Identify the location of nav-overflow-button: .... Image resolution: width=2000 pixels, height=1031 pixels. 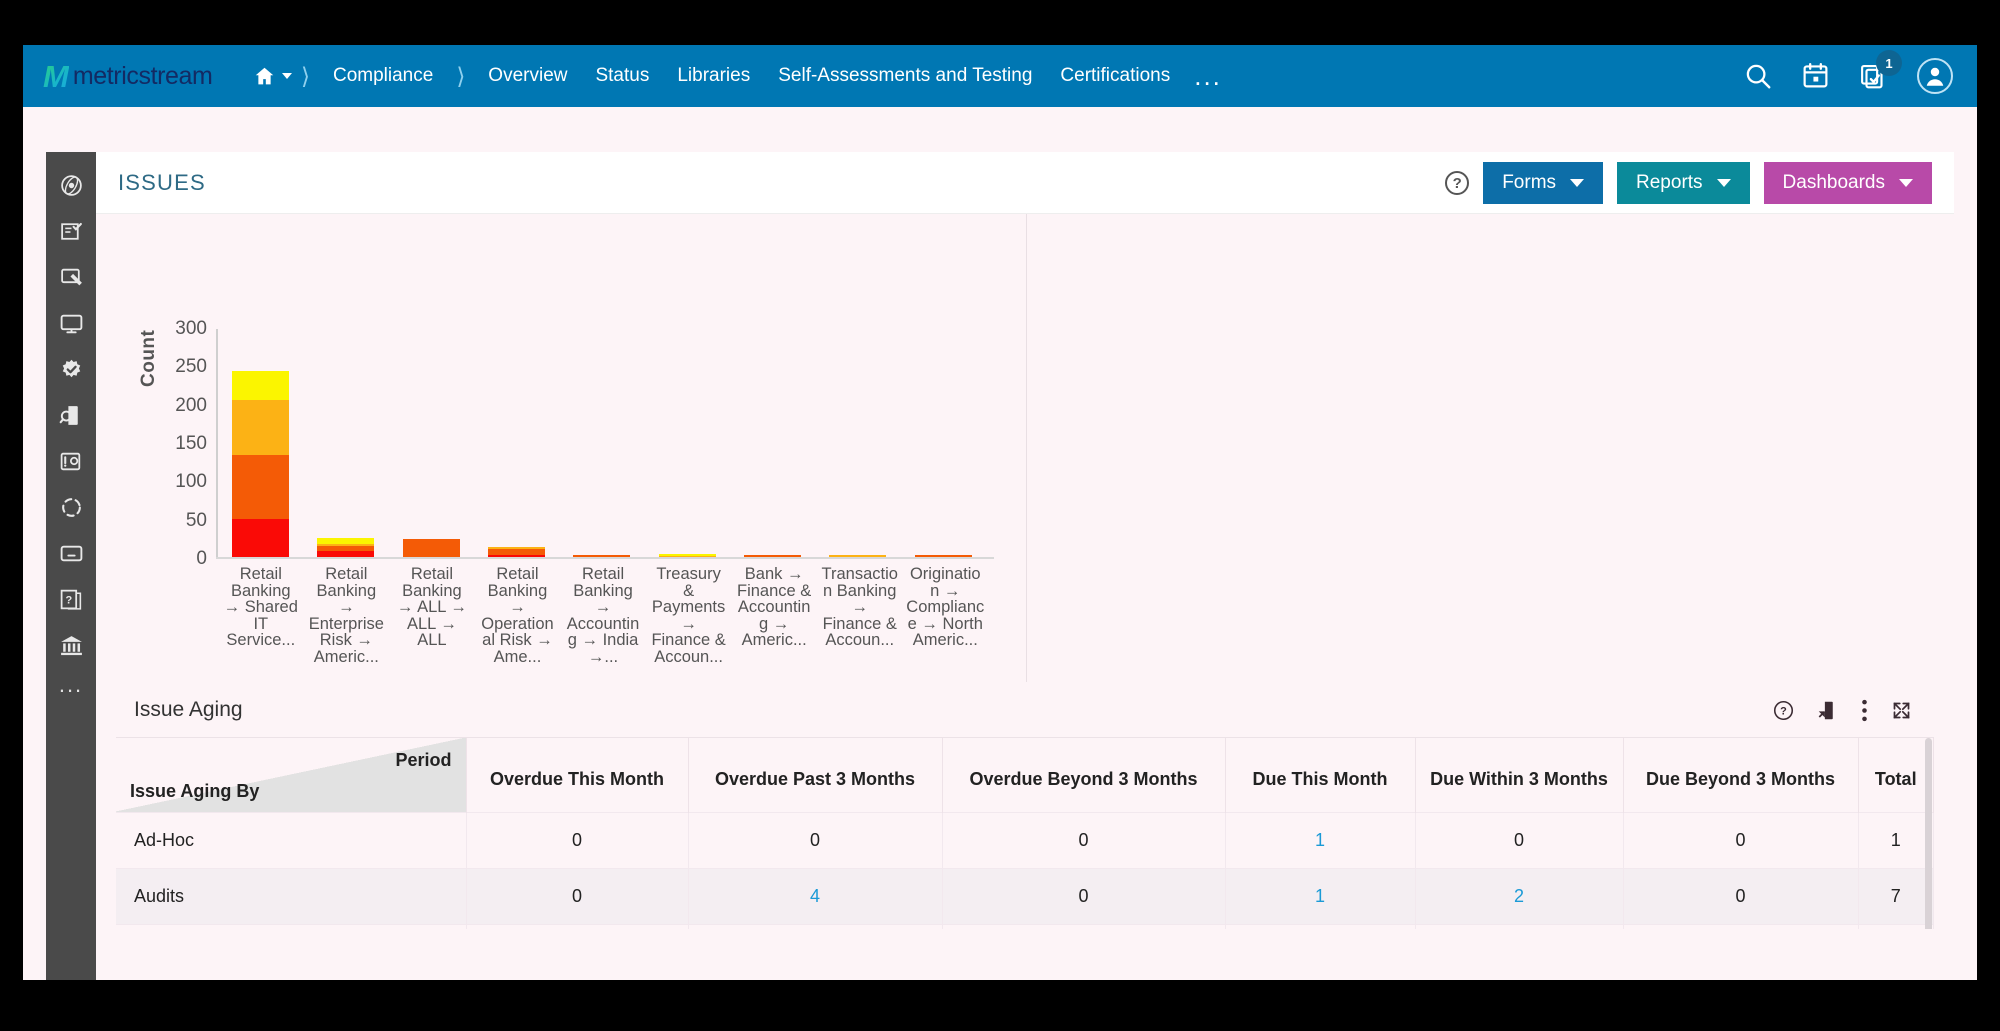
(1208, 76).